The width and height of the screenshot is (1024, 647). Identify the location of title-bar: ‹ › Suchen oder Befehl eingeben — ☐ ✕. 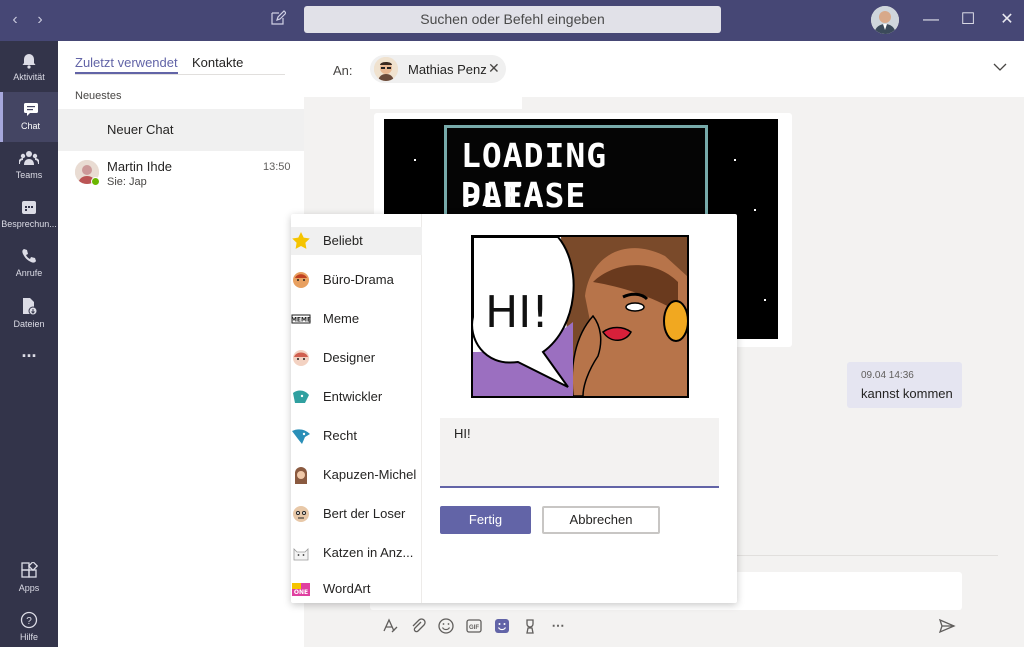
(512, 20).